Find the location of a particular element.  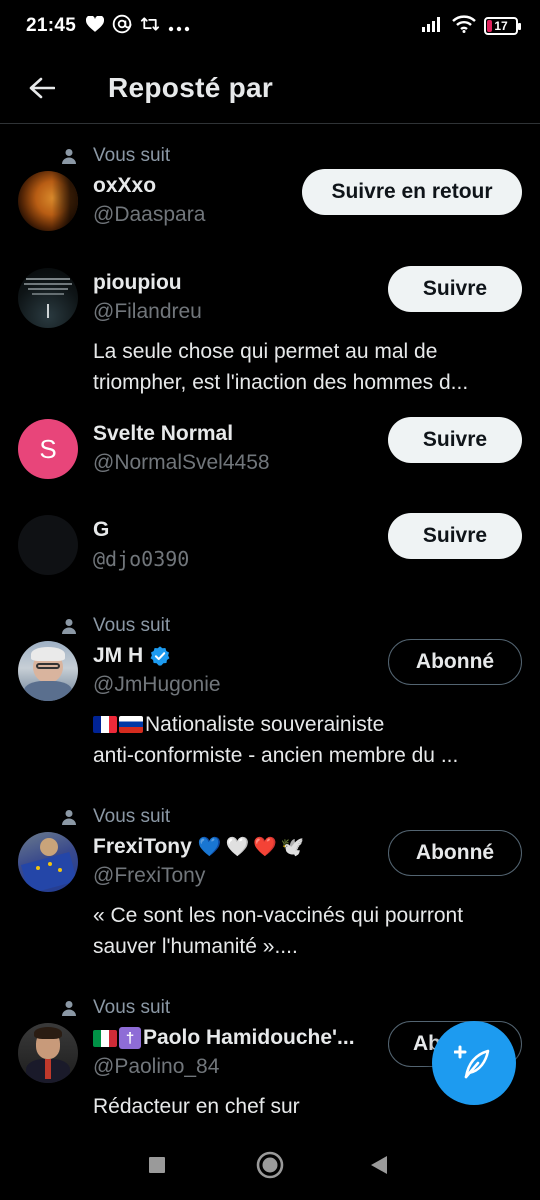

red-heart-icon: ❤️ is located at coordinates (265, 847).